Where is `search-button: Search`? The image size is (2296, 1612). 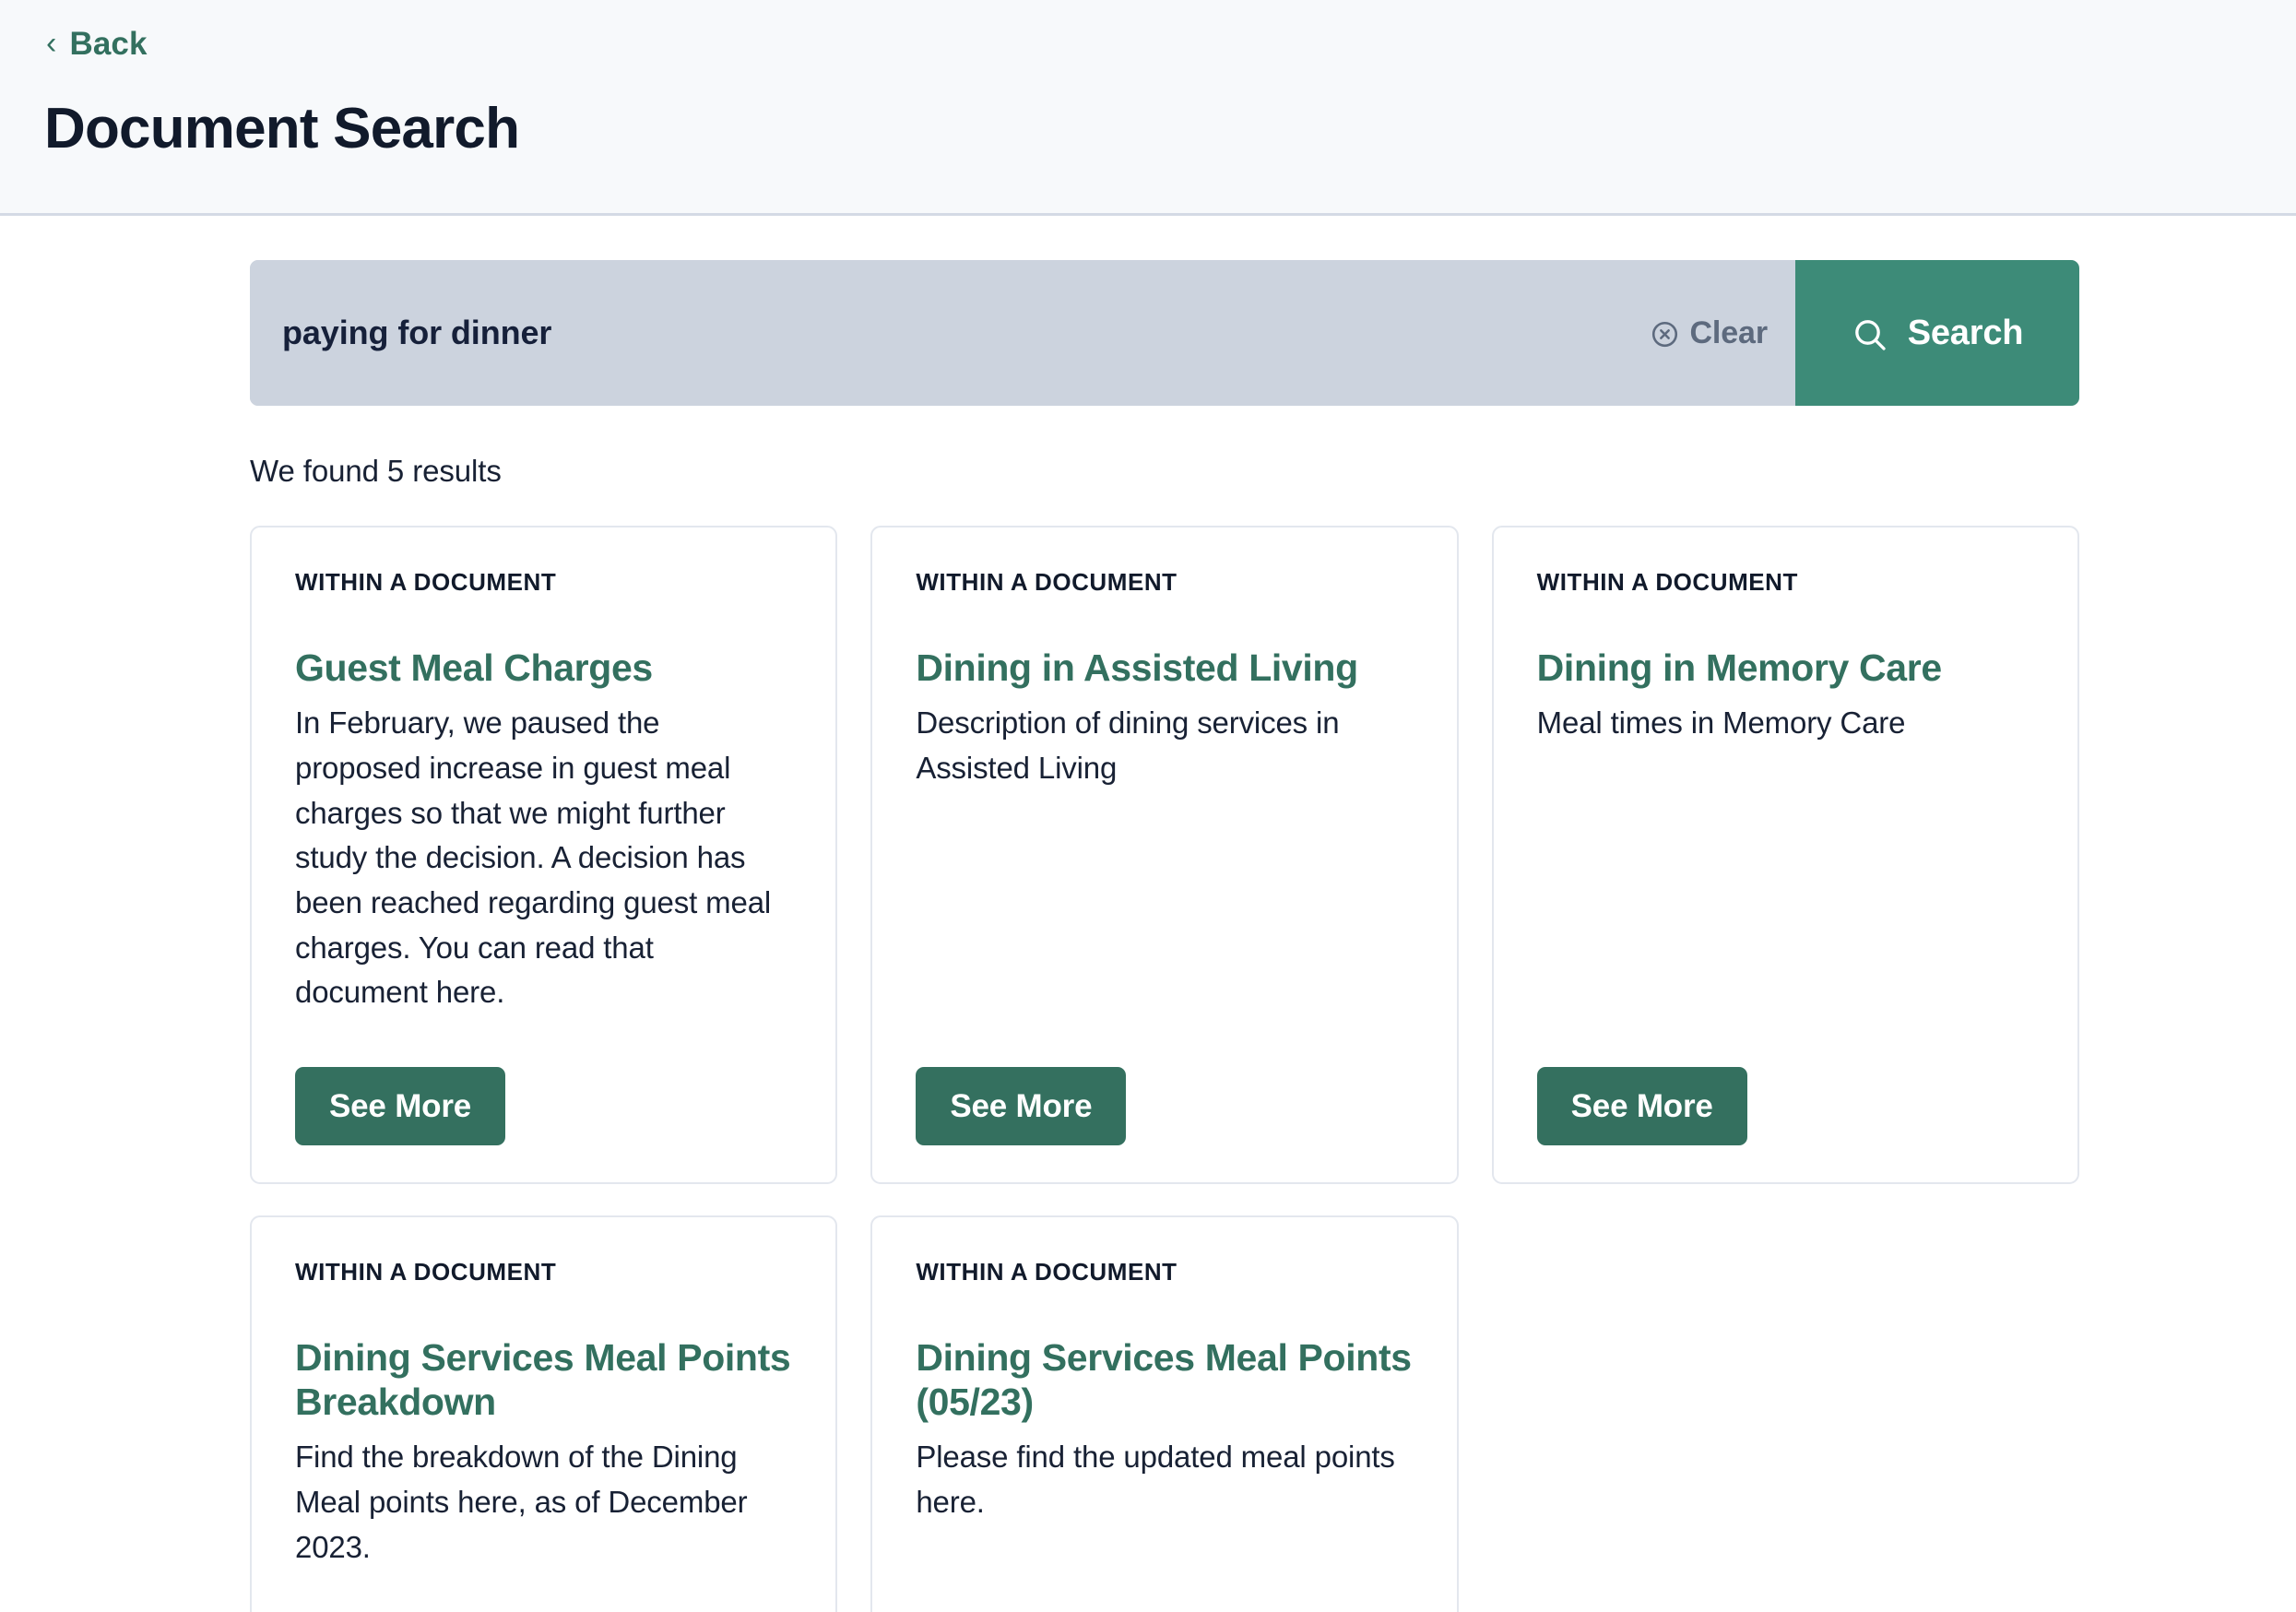
search-button: Search is located at coordinates (1937, 333).